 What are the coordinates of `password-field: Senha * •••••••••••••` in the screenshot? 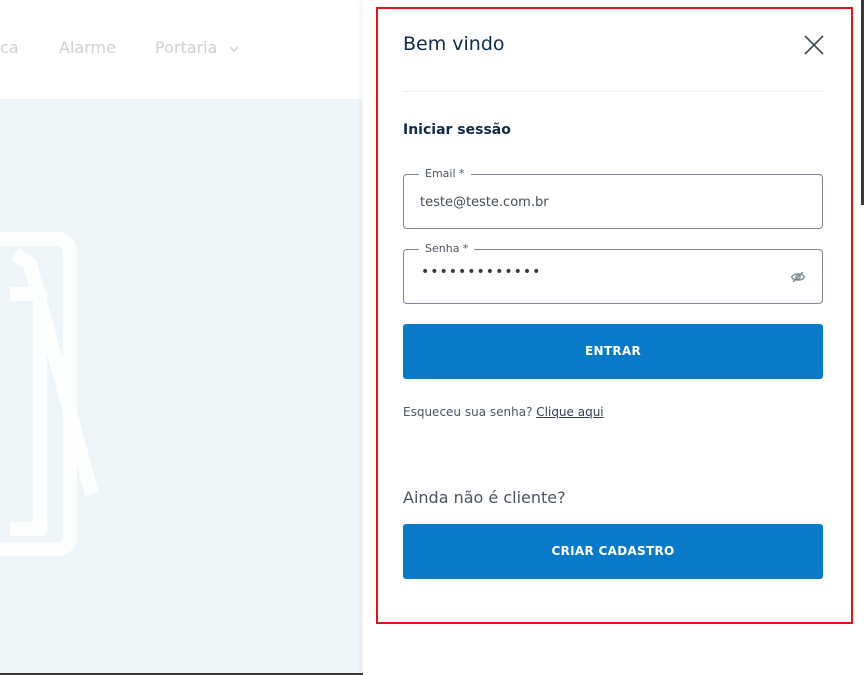 It's located at (613, 273).